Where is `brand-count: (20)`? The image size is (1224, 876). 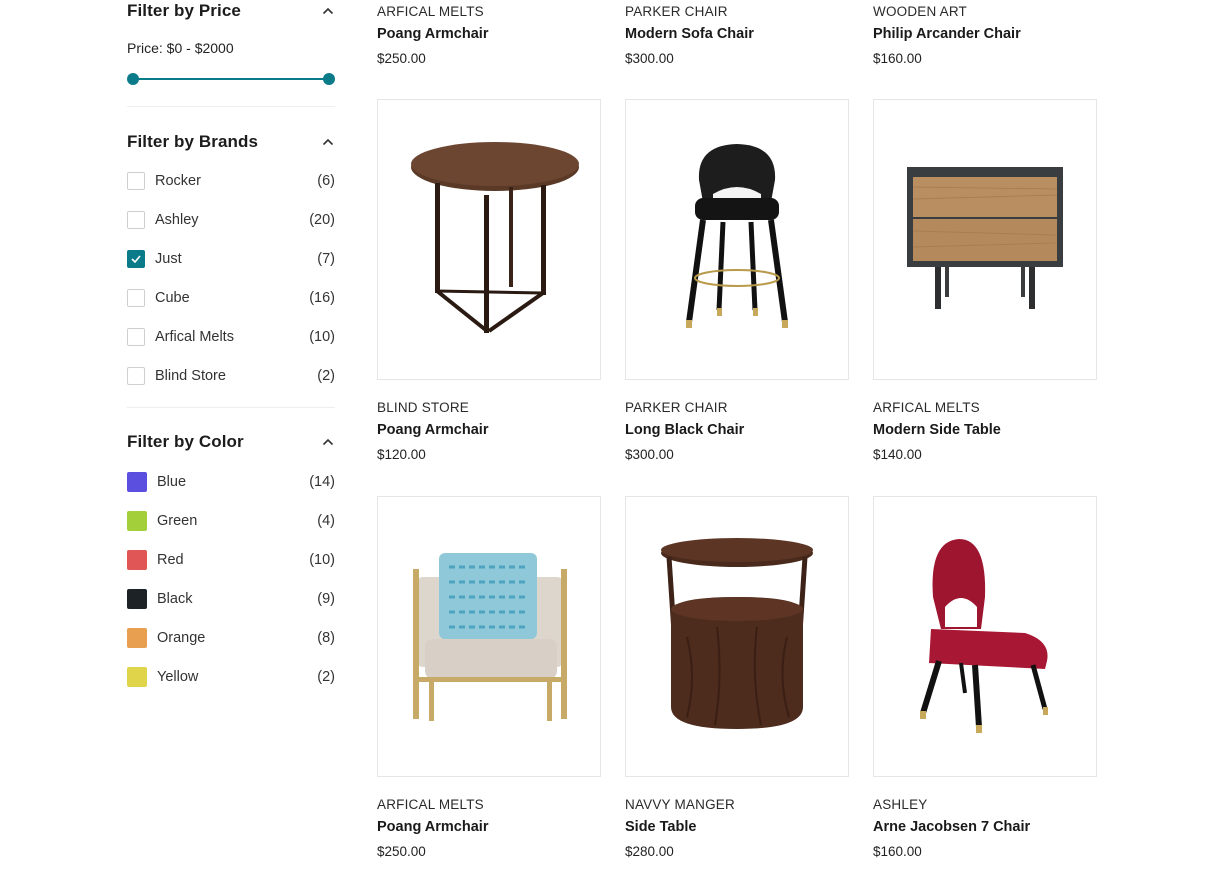 brand-count: (20) is located at coordinates (322, 219).